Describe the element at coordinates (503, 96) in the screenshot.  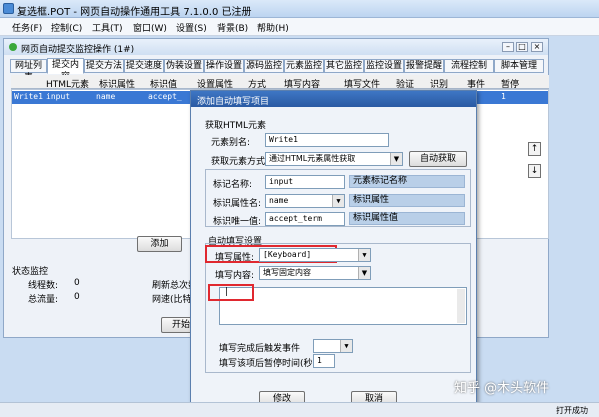
I see `row-pause: 1` at that location.